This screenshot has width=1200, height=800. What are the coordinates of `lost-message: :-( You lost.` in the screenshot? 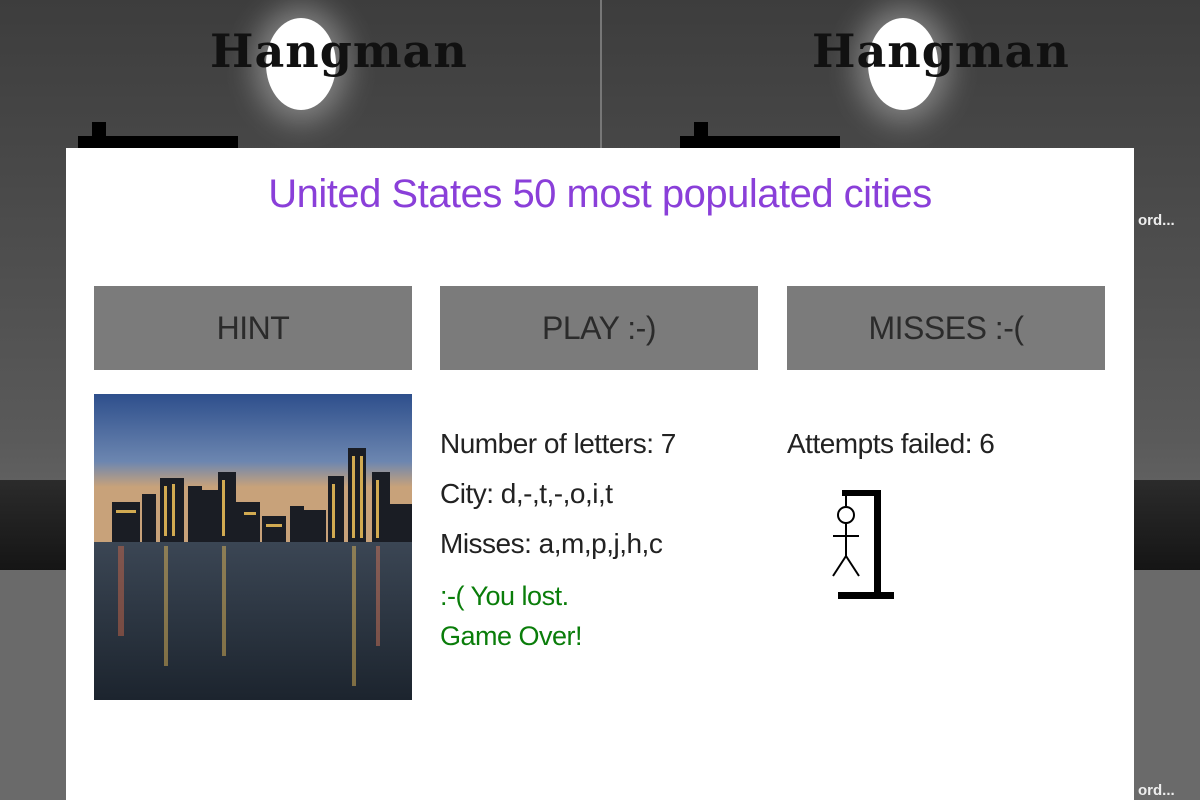 It's located at (504, 596).